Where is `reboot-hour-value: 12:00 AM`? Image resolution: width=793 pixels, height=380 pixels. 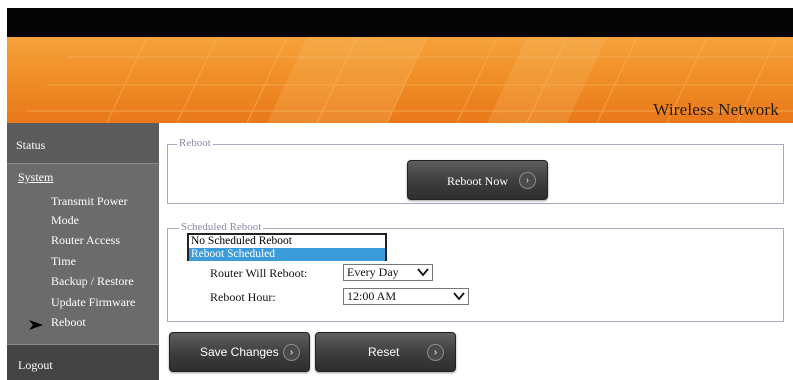
reboot-hour-value: 12:00 AM is located at coordinates (372, 296).